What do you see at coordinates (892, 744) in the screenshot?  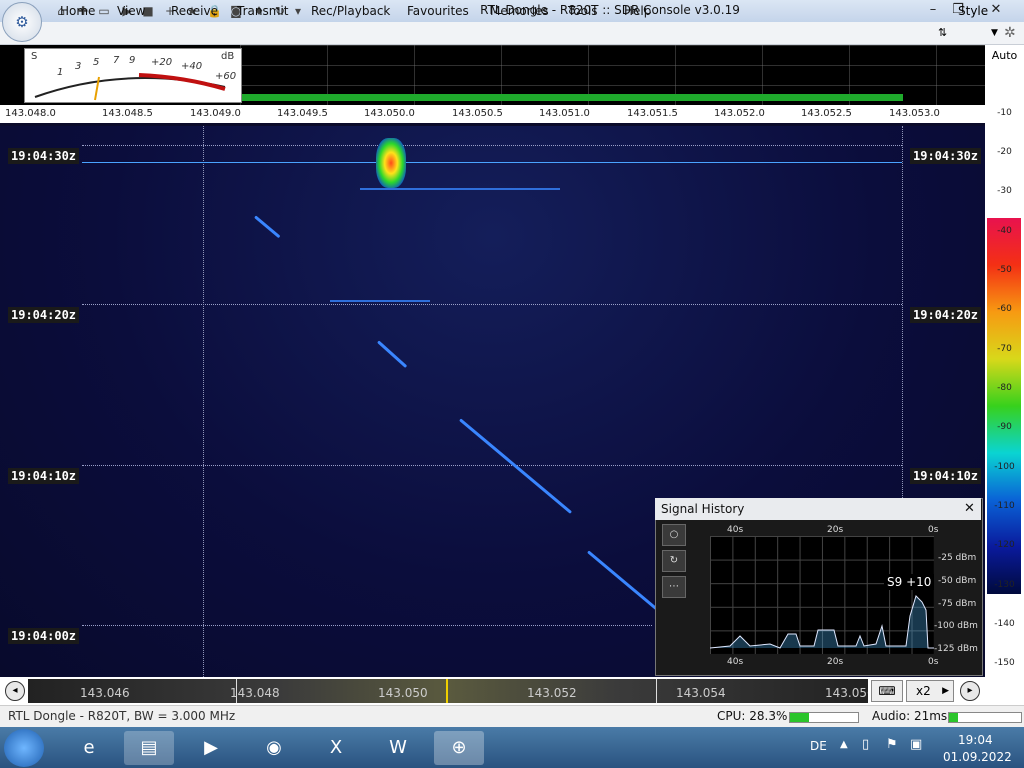 I see `tray-flag-icon: ⚑` at bounding box center [892, 744].